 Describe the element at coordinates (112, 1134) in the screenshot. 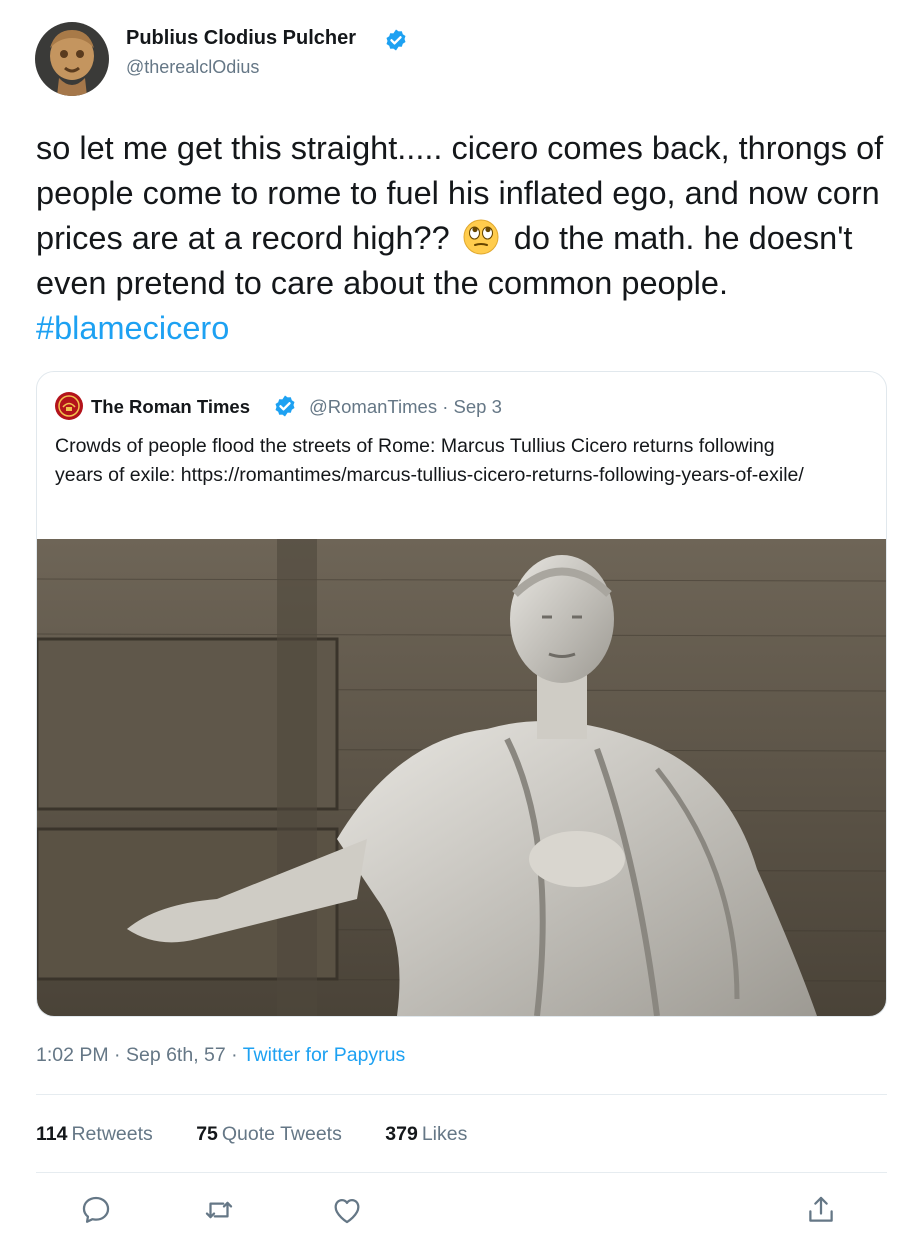

I see `retweets-label: Retweets` at that location.